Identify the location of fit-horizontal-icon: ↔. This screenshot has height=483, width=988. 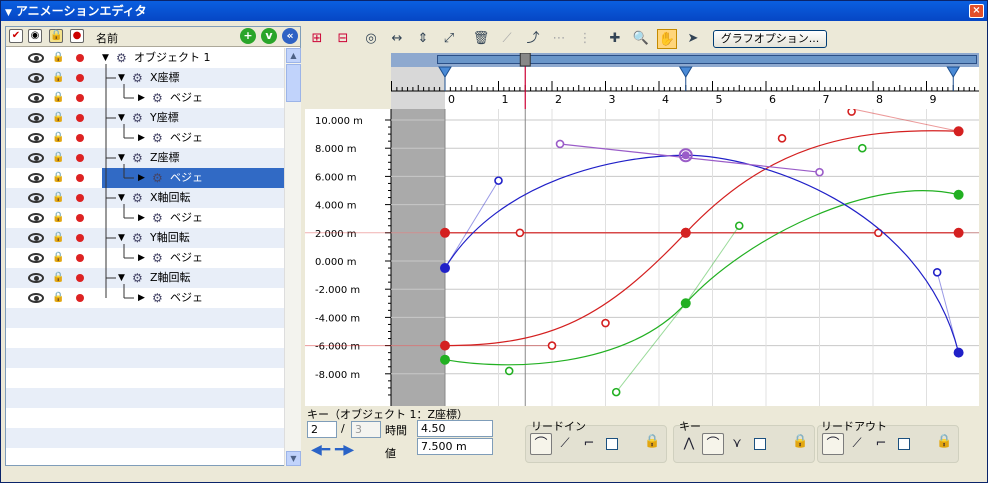
(397, 39).